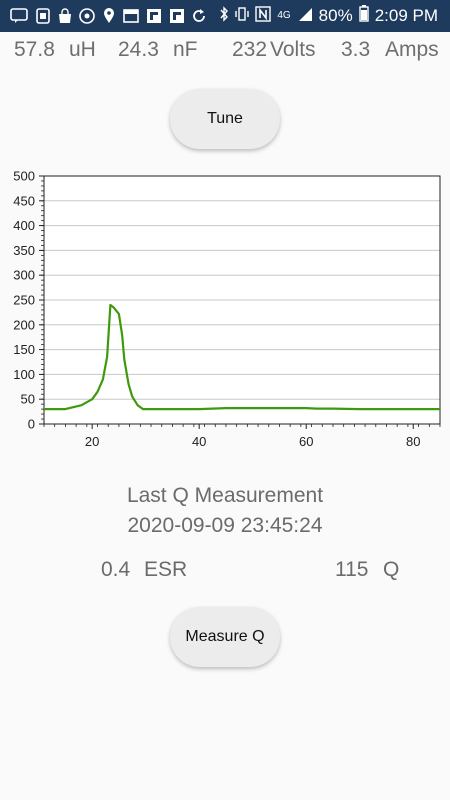  Describe the element at coordinates (250, 49) in the screenshot. I see `voltage-value: 232` at that location.